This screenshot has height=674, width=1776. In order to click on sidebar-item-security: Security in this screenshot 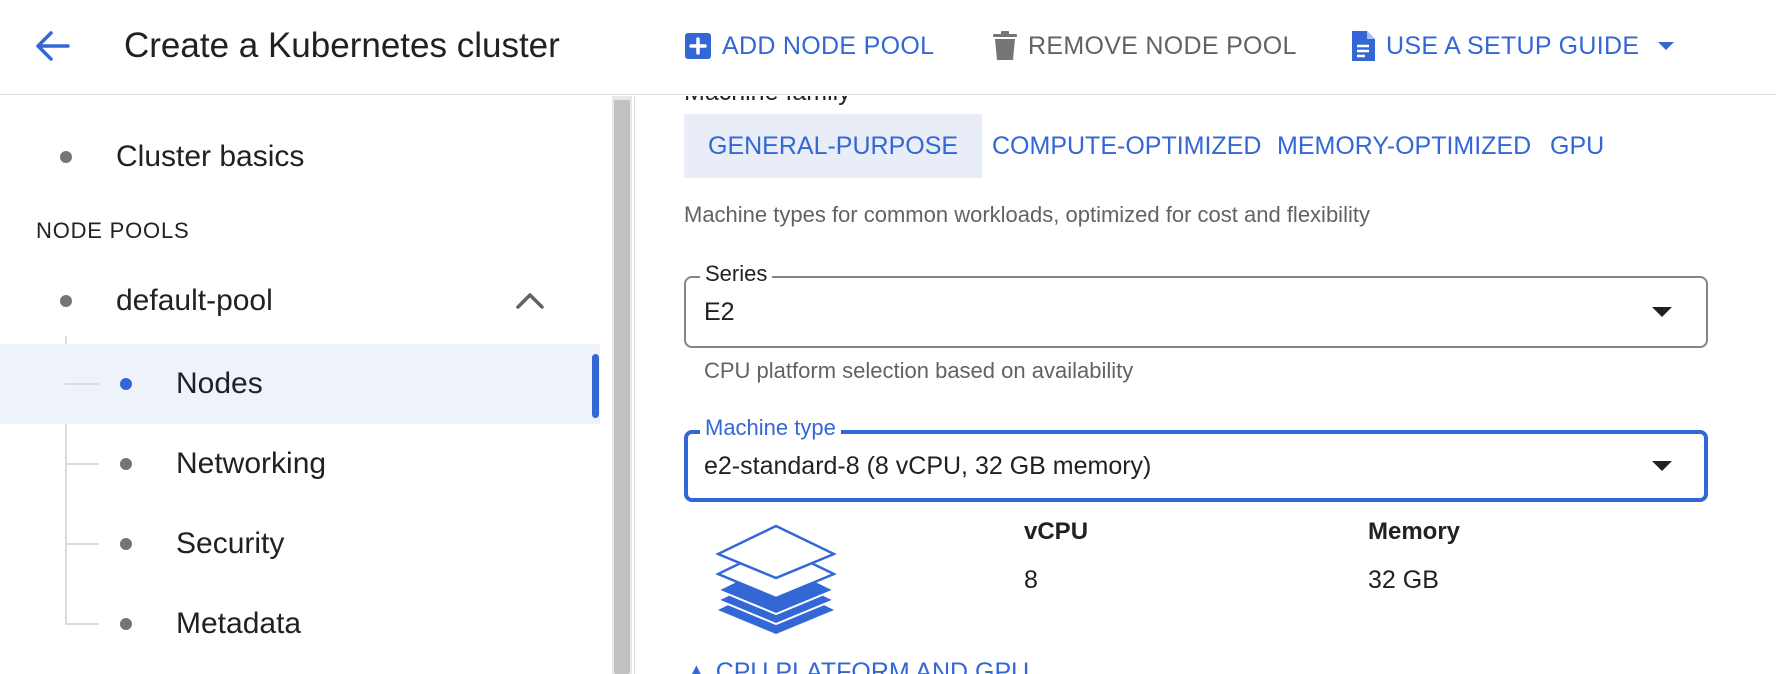, I will do `click(300, 544)`.